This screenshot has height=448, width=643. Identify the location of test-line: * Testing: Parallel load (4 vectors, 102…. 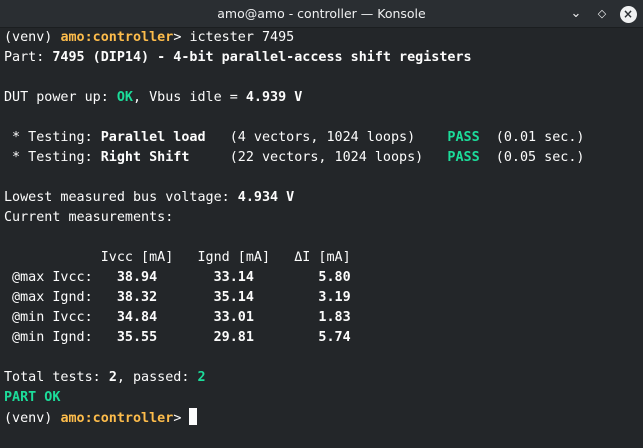
(294, 137).